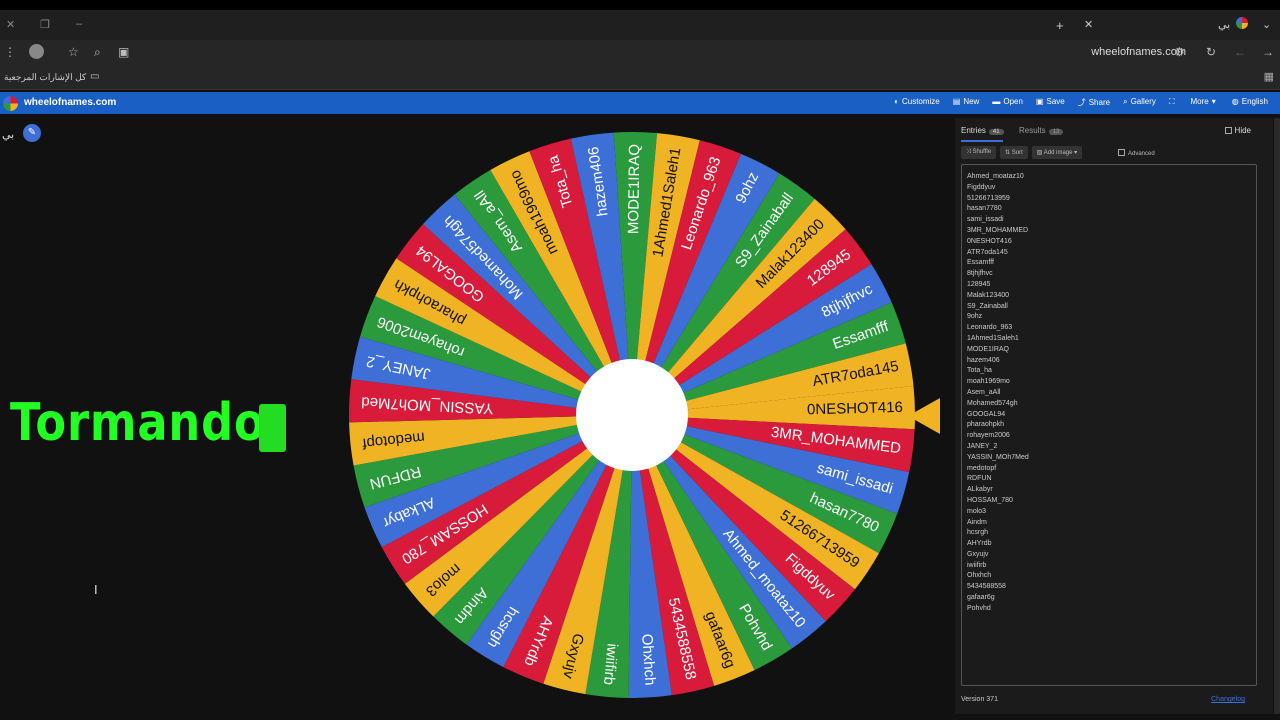 The width and height of the screenshot is (1280, 720). What do you see at coordinates (988, 436) in the screenshot?
I see `entry-line: rohayem2006` at bounding box center [988, 436].